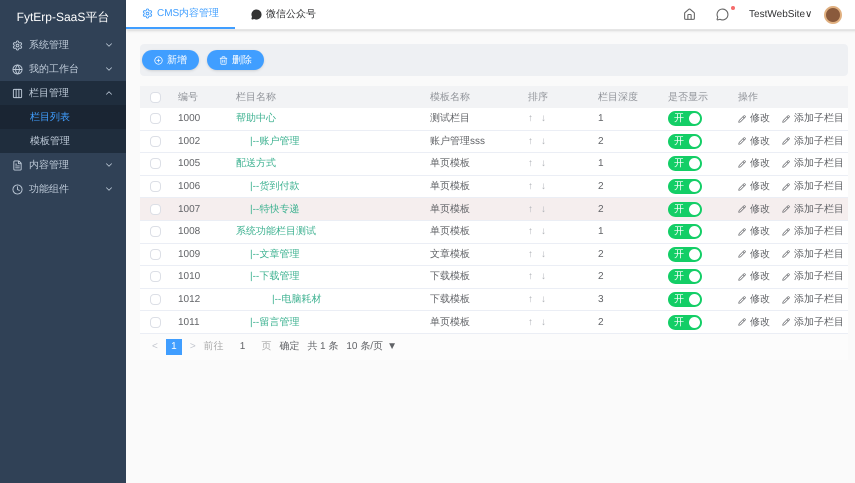  I want to click on columns-icon, so click(17, 93).